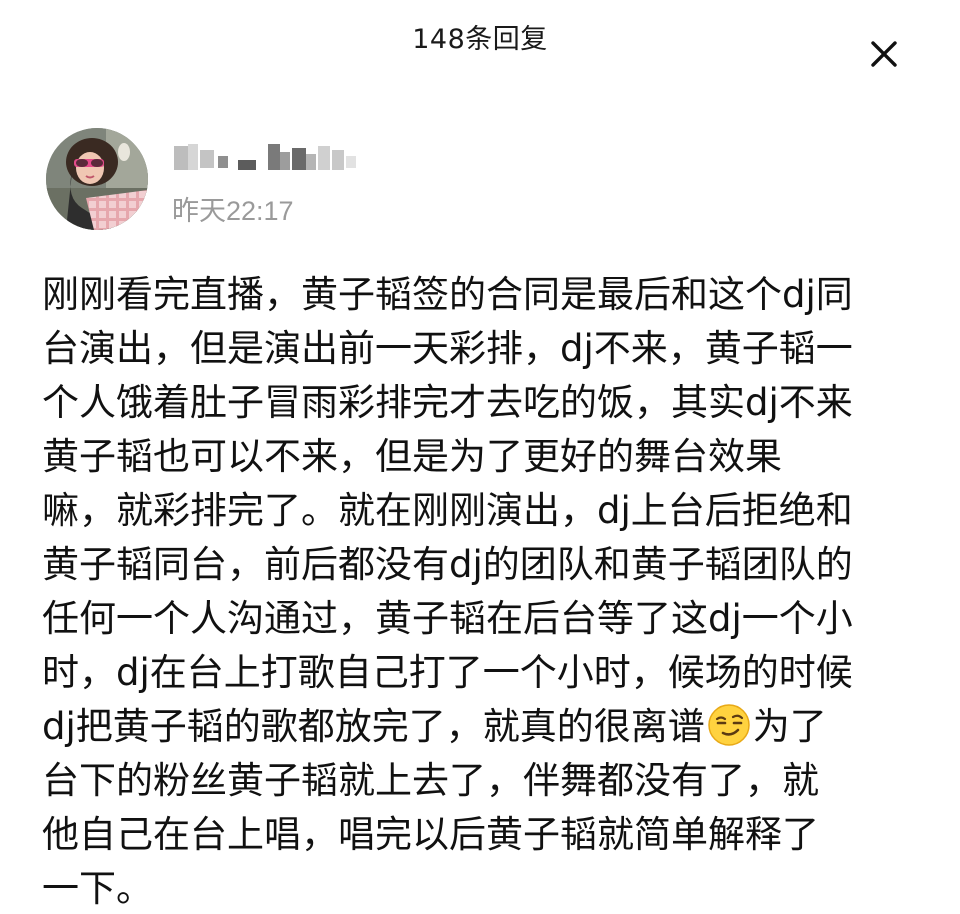 The height and width of the screenshot is (914, 960). Describe the element at coordinates (97, 888) in the screenshot. I see `comment-line: 一下。` at that location.